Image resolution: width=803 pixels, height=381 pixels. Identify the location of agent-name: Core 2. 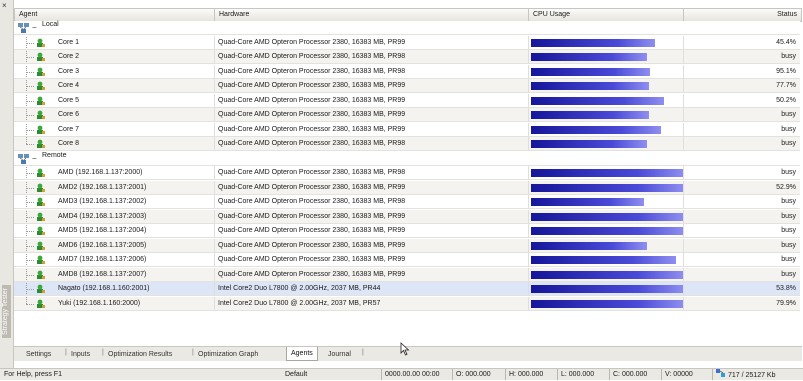
(69, 56).